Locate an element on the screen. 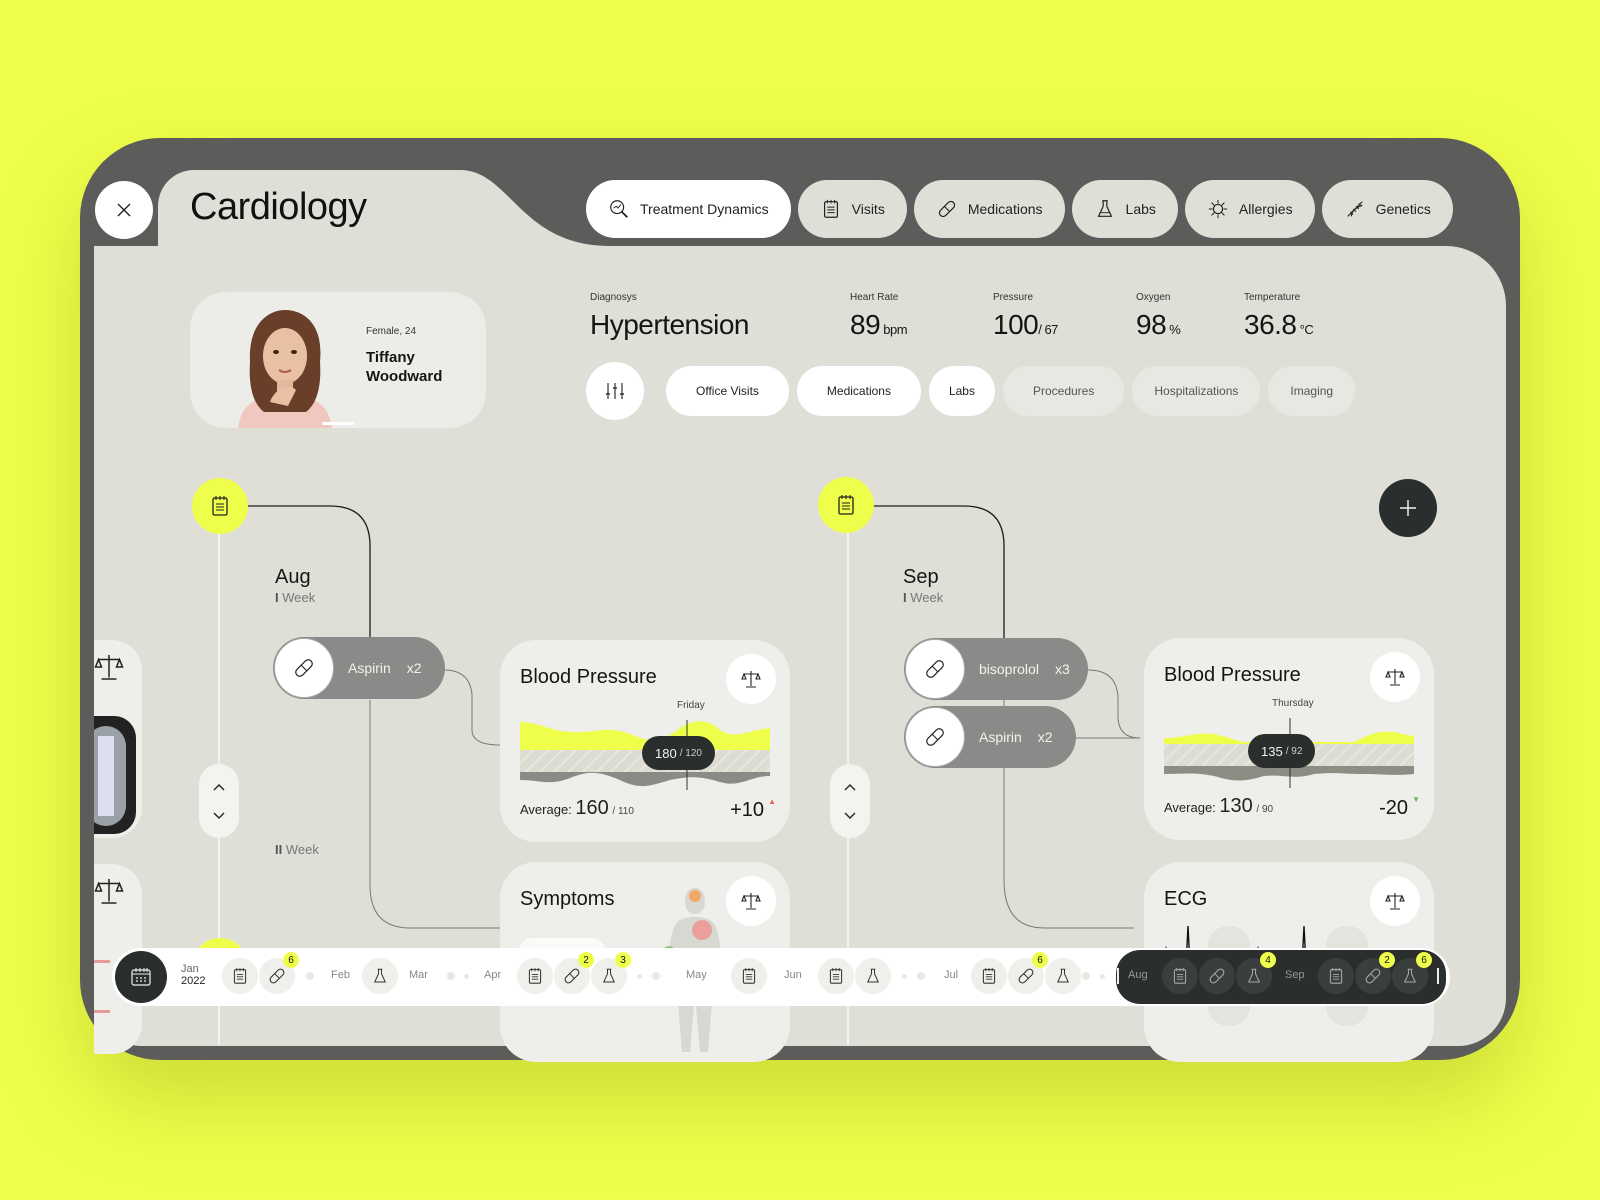  navigator-visit-may is located at coordinates (749, 976).